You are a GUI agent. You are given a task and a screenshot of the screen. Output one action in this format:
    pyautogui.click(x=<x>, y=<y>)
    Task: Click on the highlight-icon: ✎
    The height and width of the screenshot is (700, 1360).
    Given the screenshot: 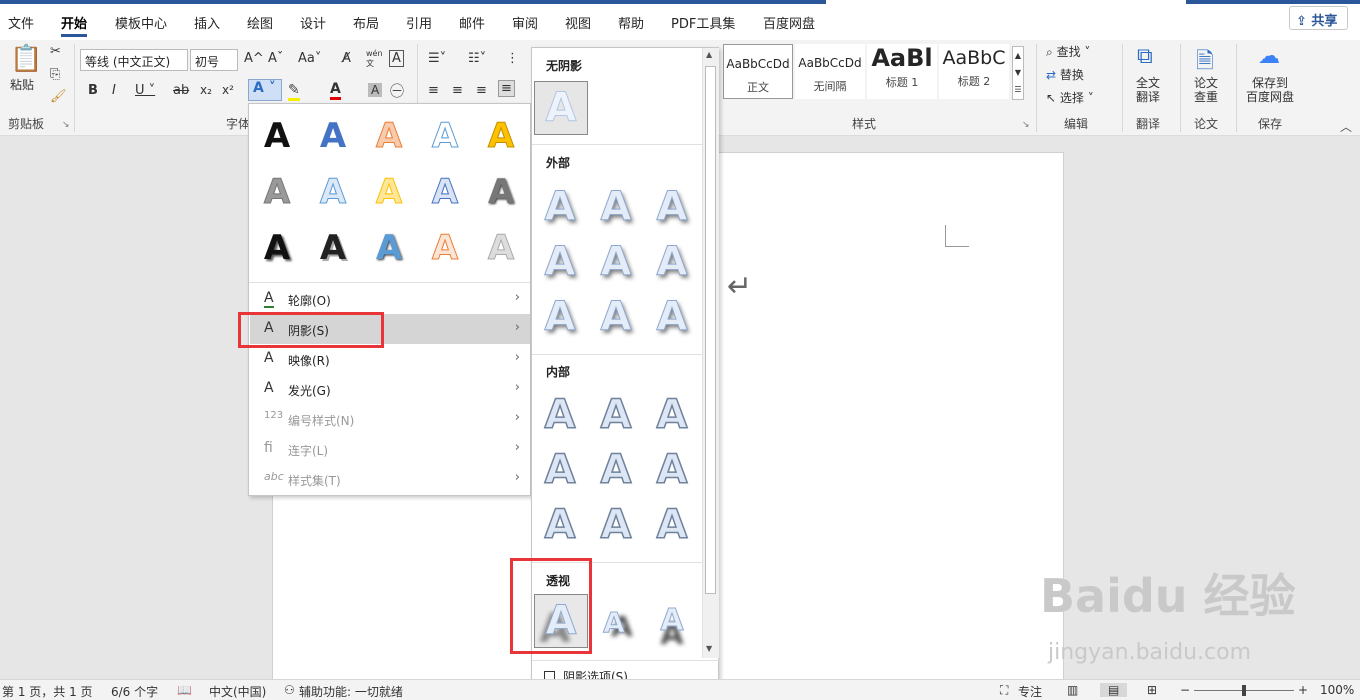 What is the action you would take?
    pyautogui.click(x=294, y=91)
    